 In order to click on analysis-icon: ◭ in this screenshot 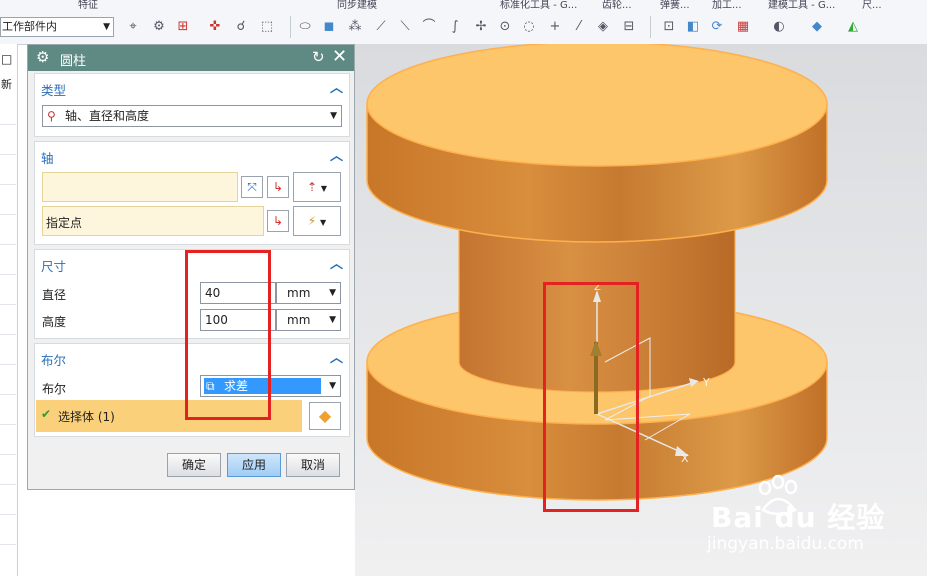, I will do `click(853, 27)`.